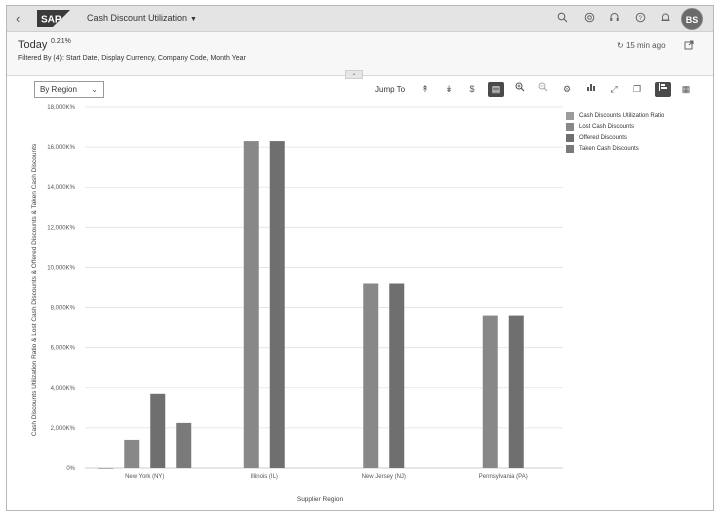 Image resolution: width=720 pixels, height=516 pixels. I want to click on legend-label: Offered Discounts, so click(603, 137).